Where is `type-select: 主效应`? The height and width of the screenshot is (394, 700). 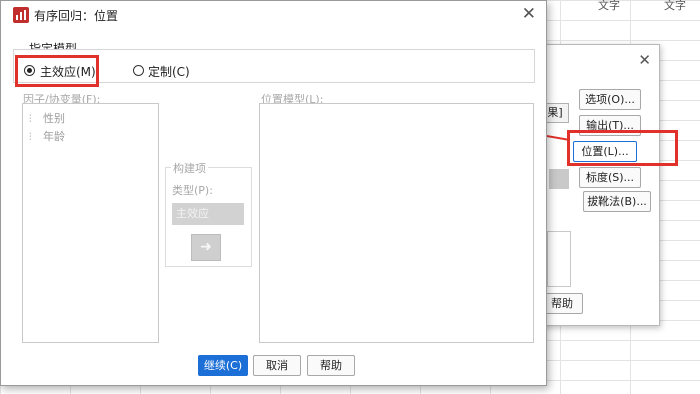
type-select: 主效应 is located at coordinates (208, 214).